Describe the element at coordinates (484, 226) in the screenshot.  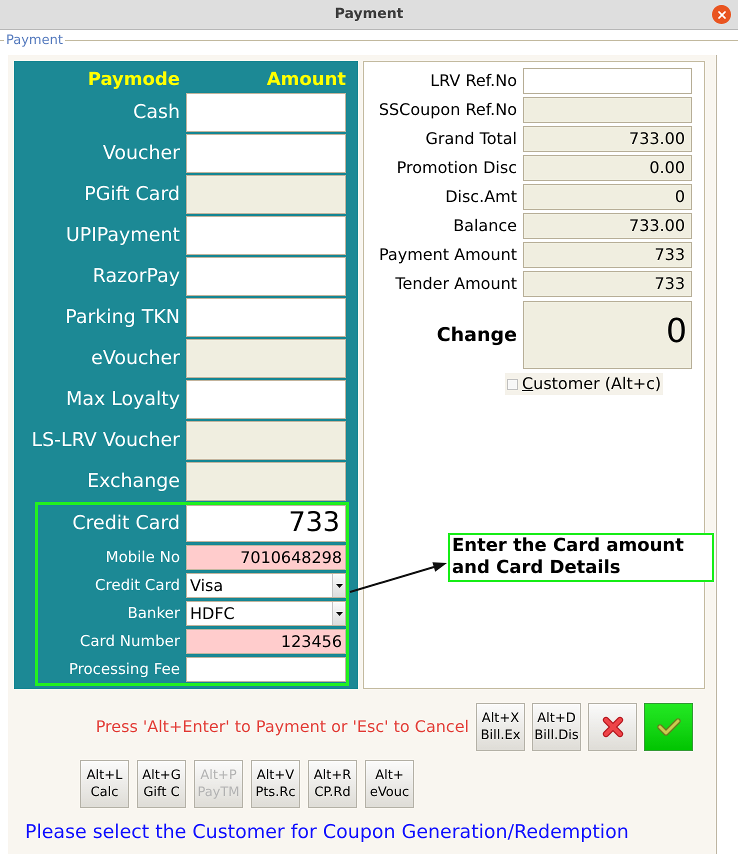
I see `field-label: Balance` at that location.